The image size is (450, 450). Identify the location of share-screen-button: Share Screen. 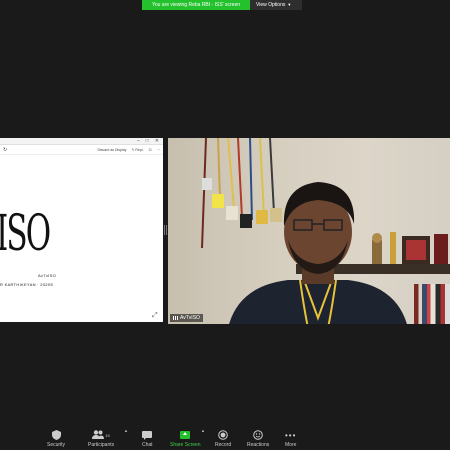
(185, 439).